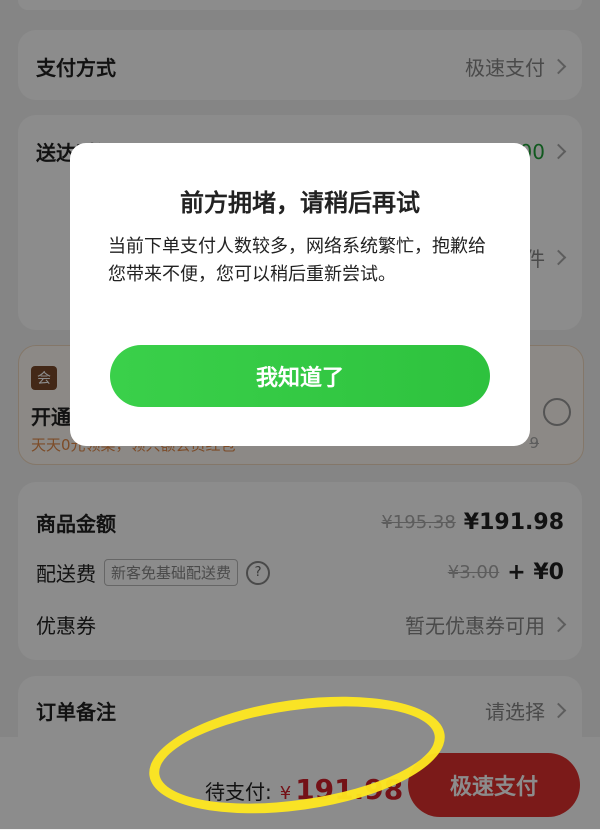  Describe the element at coordinates (300, 203) in the screenshot. I see `dialog-title: 前方拥堵，请稍后再试` at that location.